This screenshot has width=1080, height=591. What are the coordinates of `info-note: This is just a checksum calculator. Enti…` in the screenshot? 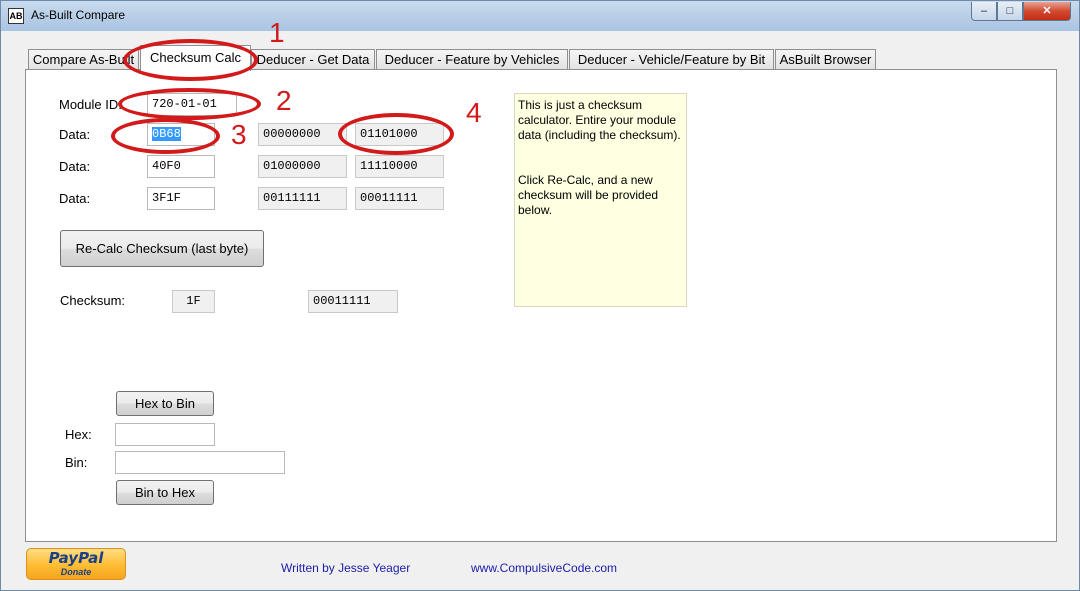 It's located at (600, 200).